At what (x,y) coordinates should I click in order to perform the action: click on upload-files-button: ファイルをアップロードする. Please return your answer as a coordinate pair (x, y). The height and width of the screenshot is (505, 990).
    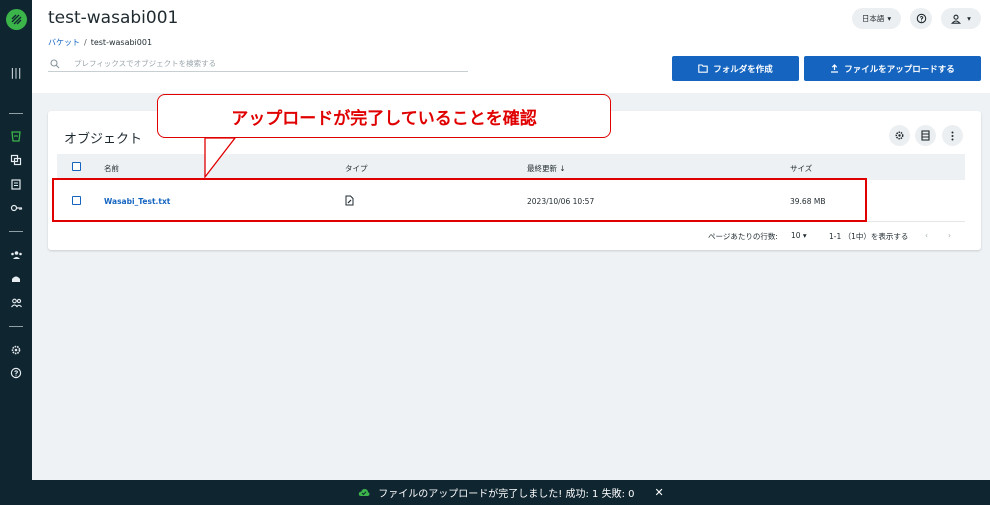
    Looking at the image, I should click on (892, 68).